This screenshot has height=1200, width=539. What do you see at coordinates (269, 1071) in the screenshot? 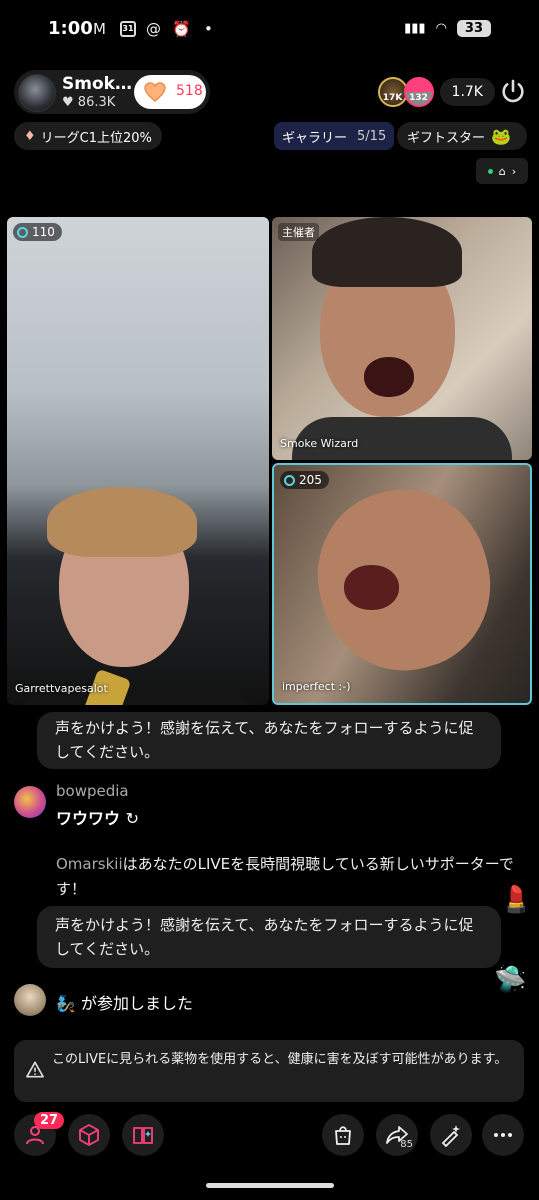
I see `safety-warning: このLIVEに見られる薬物を使用すると、健康に害を及ぼす可能性があります。` at bounding box center [269, 1071].